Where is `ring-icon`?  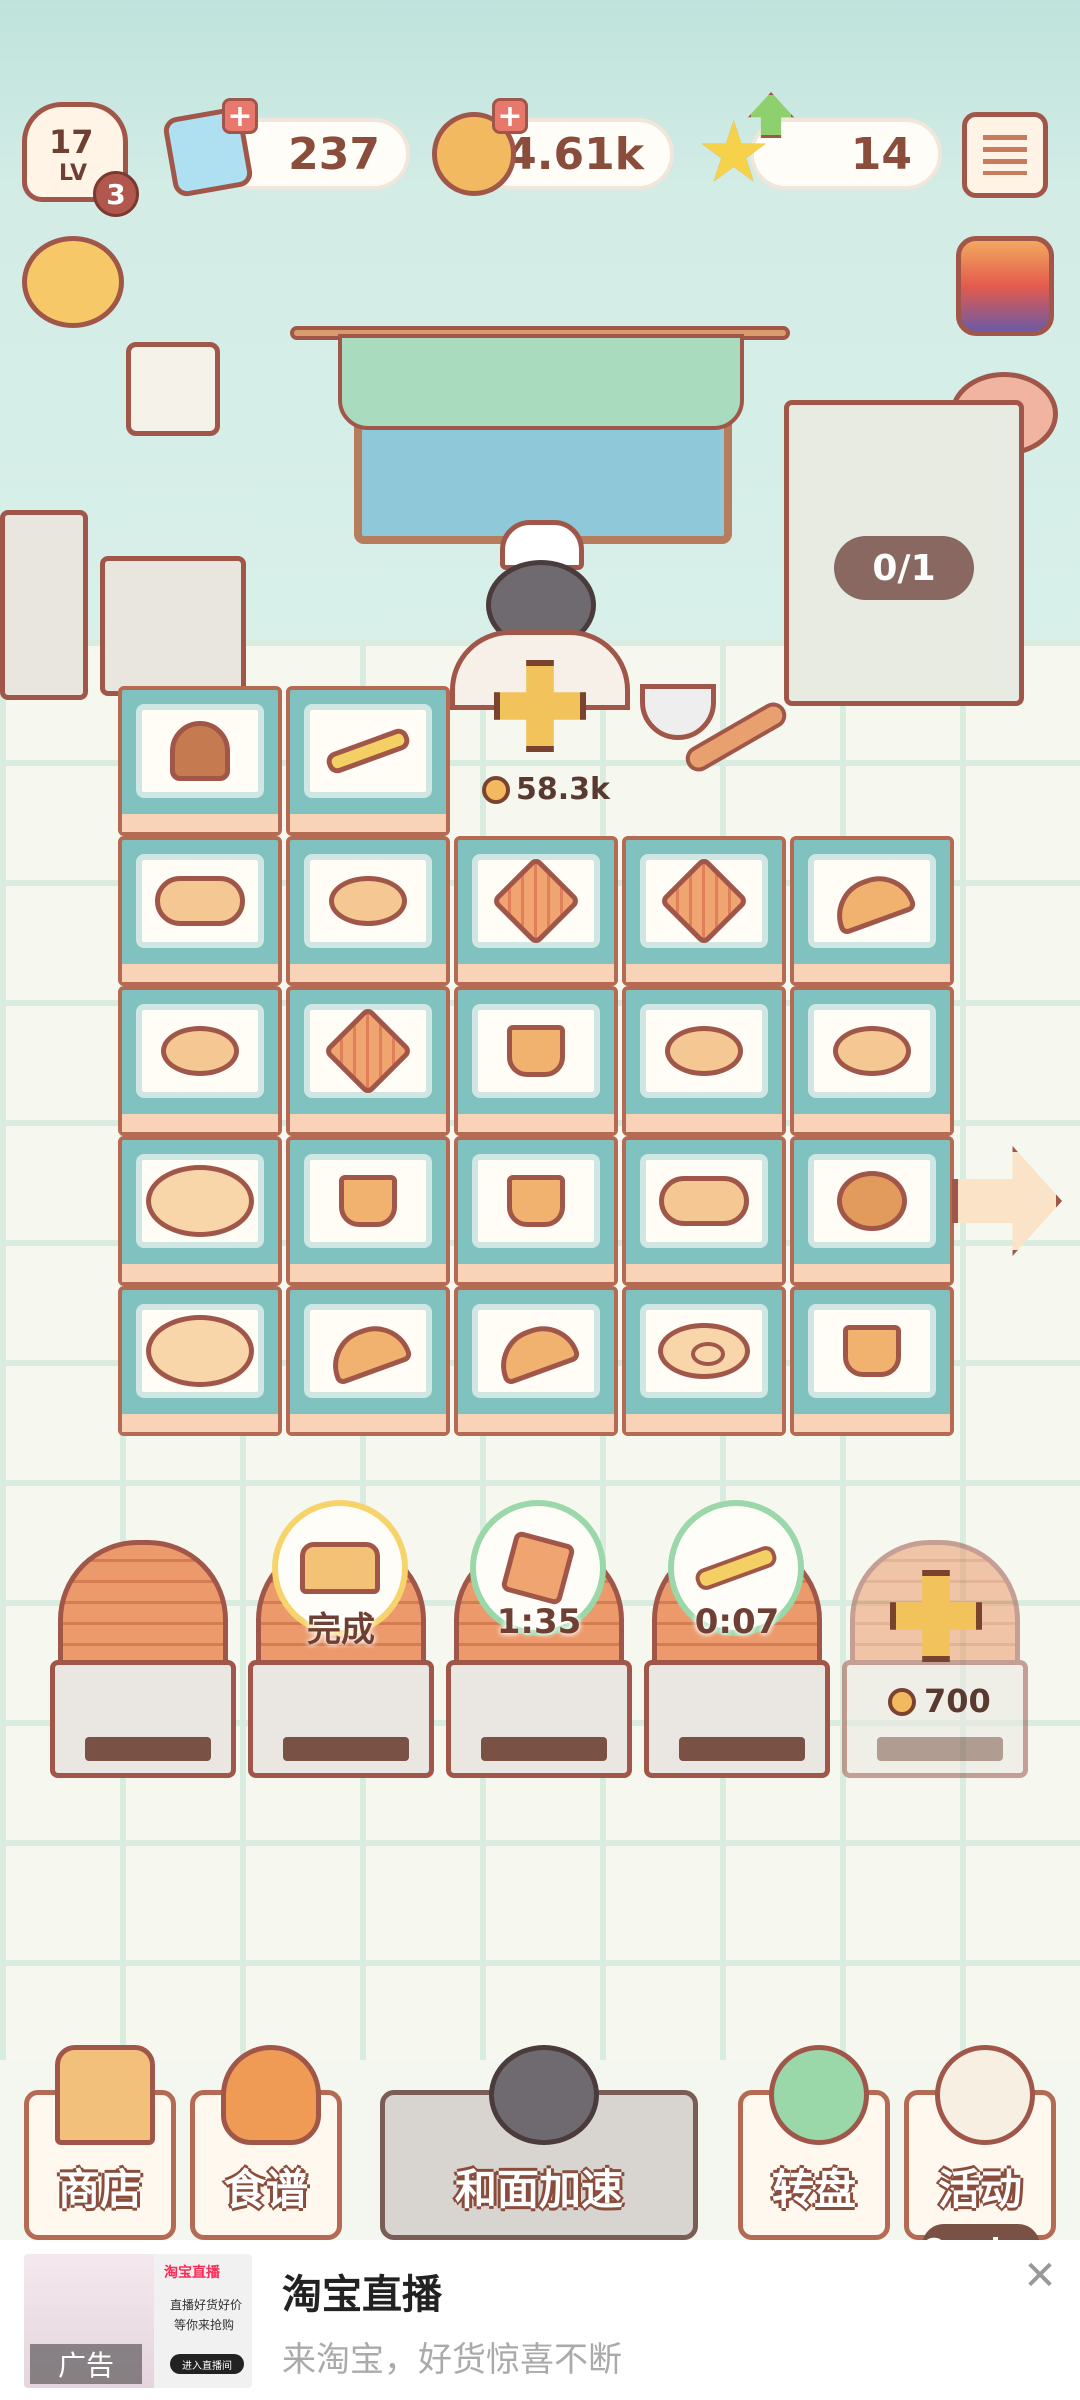 ring-icon is located at coordinates (704, 1351).